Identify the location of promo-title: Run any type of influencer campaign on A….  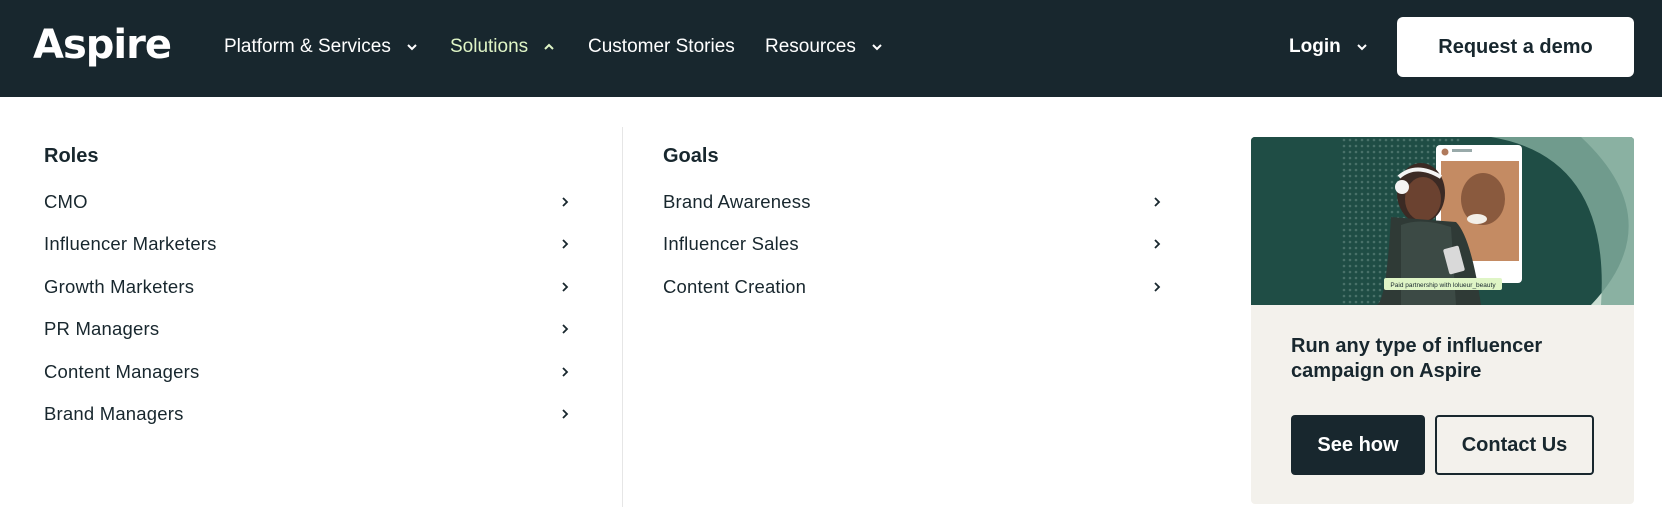
(1417, 358).